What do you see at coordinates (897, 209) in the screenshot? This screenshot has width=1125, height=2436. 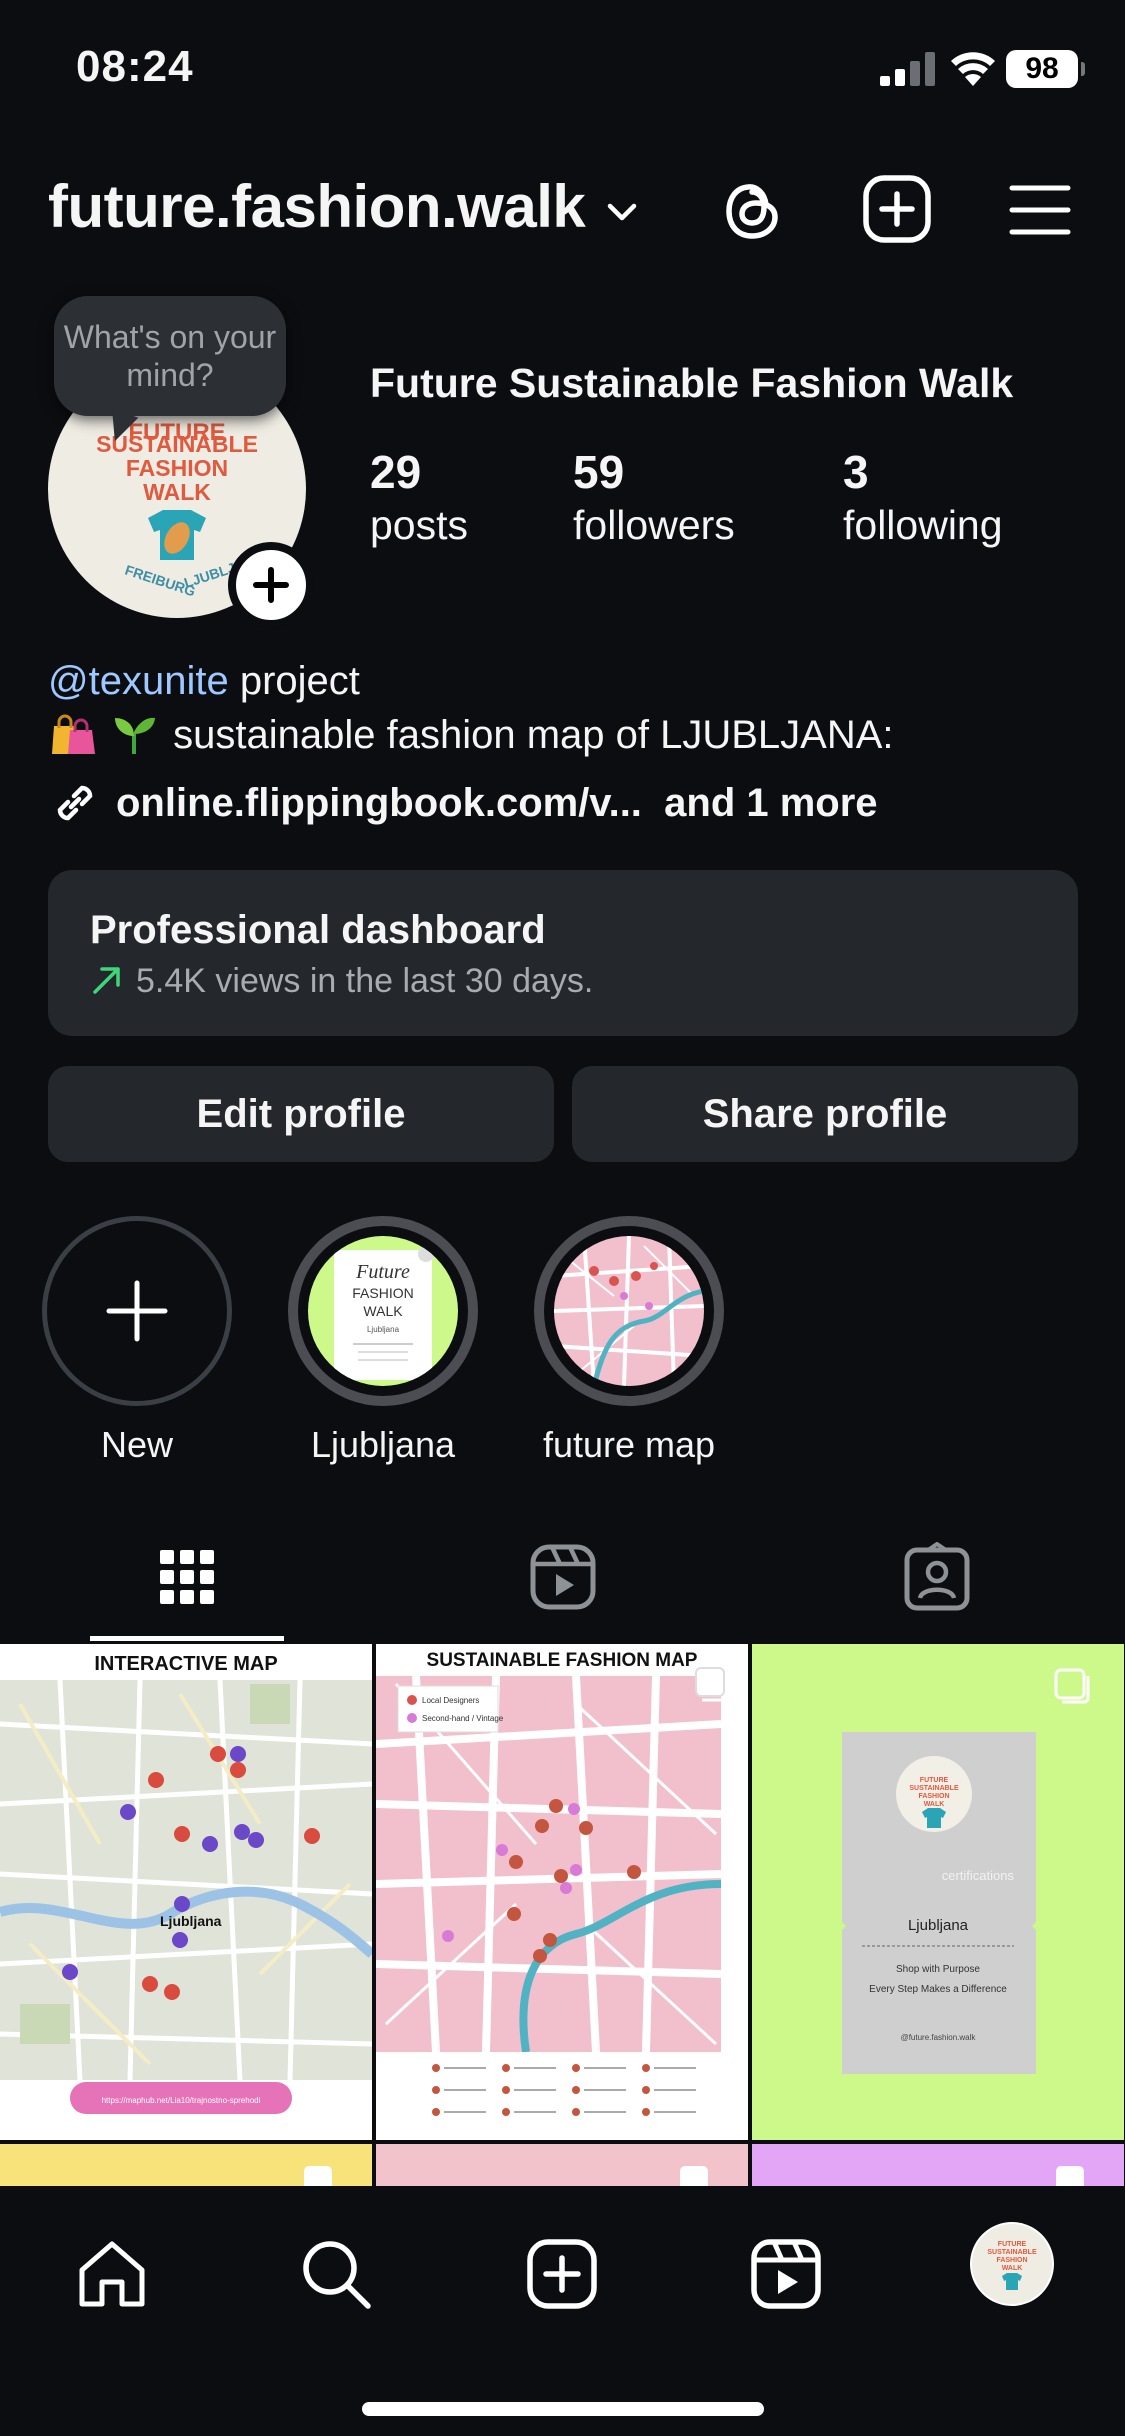 I see `create-post-icon` at bounding box center [897, 209].